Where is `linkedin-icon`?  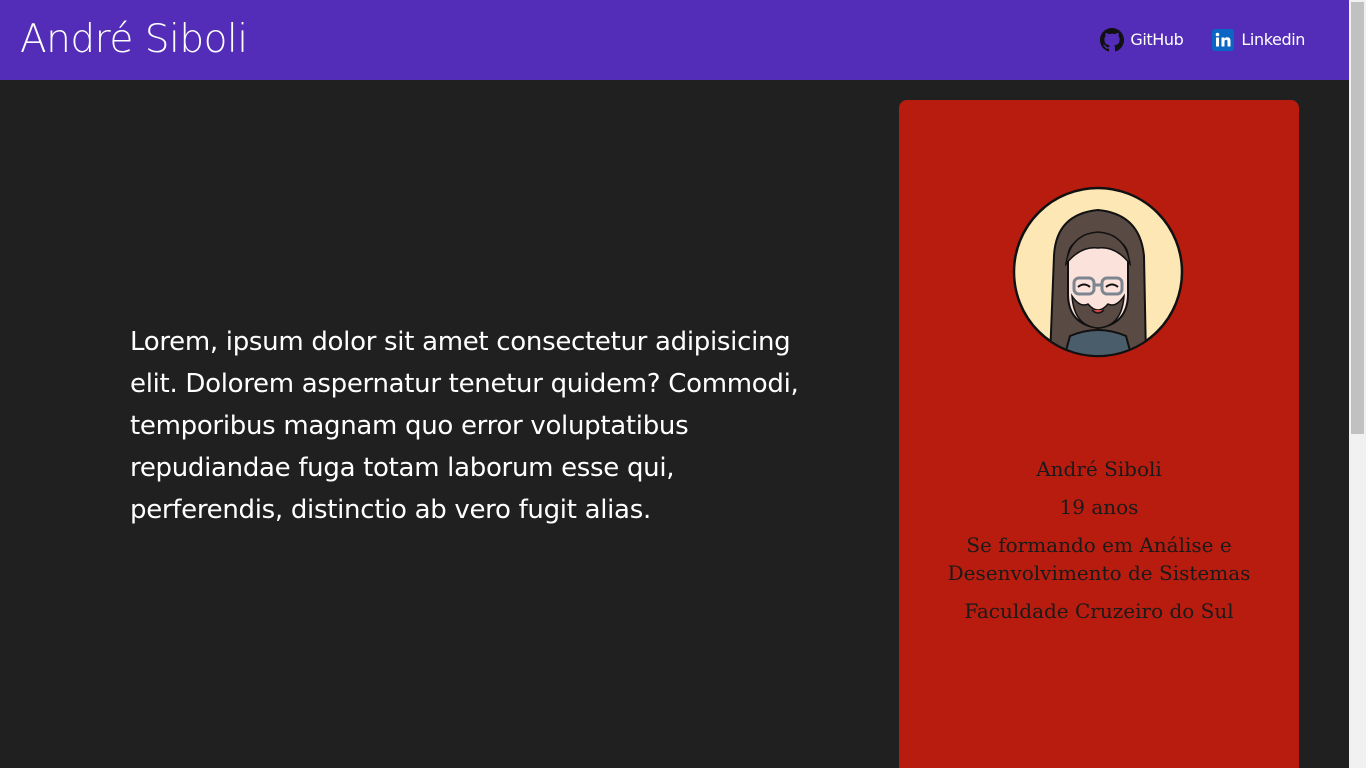 linkedin-icon is located at coordinates (1223, 40).